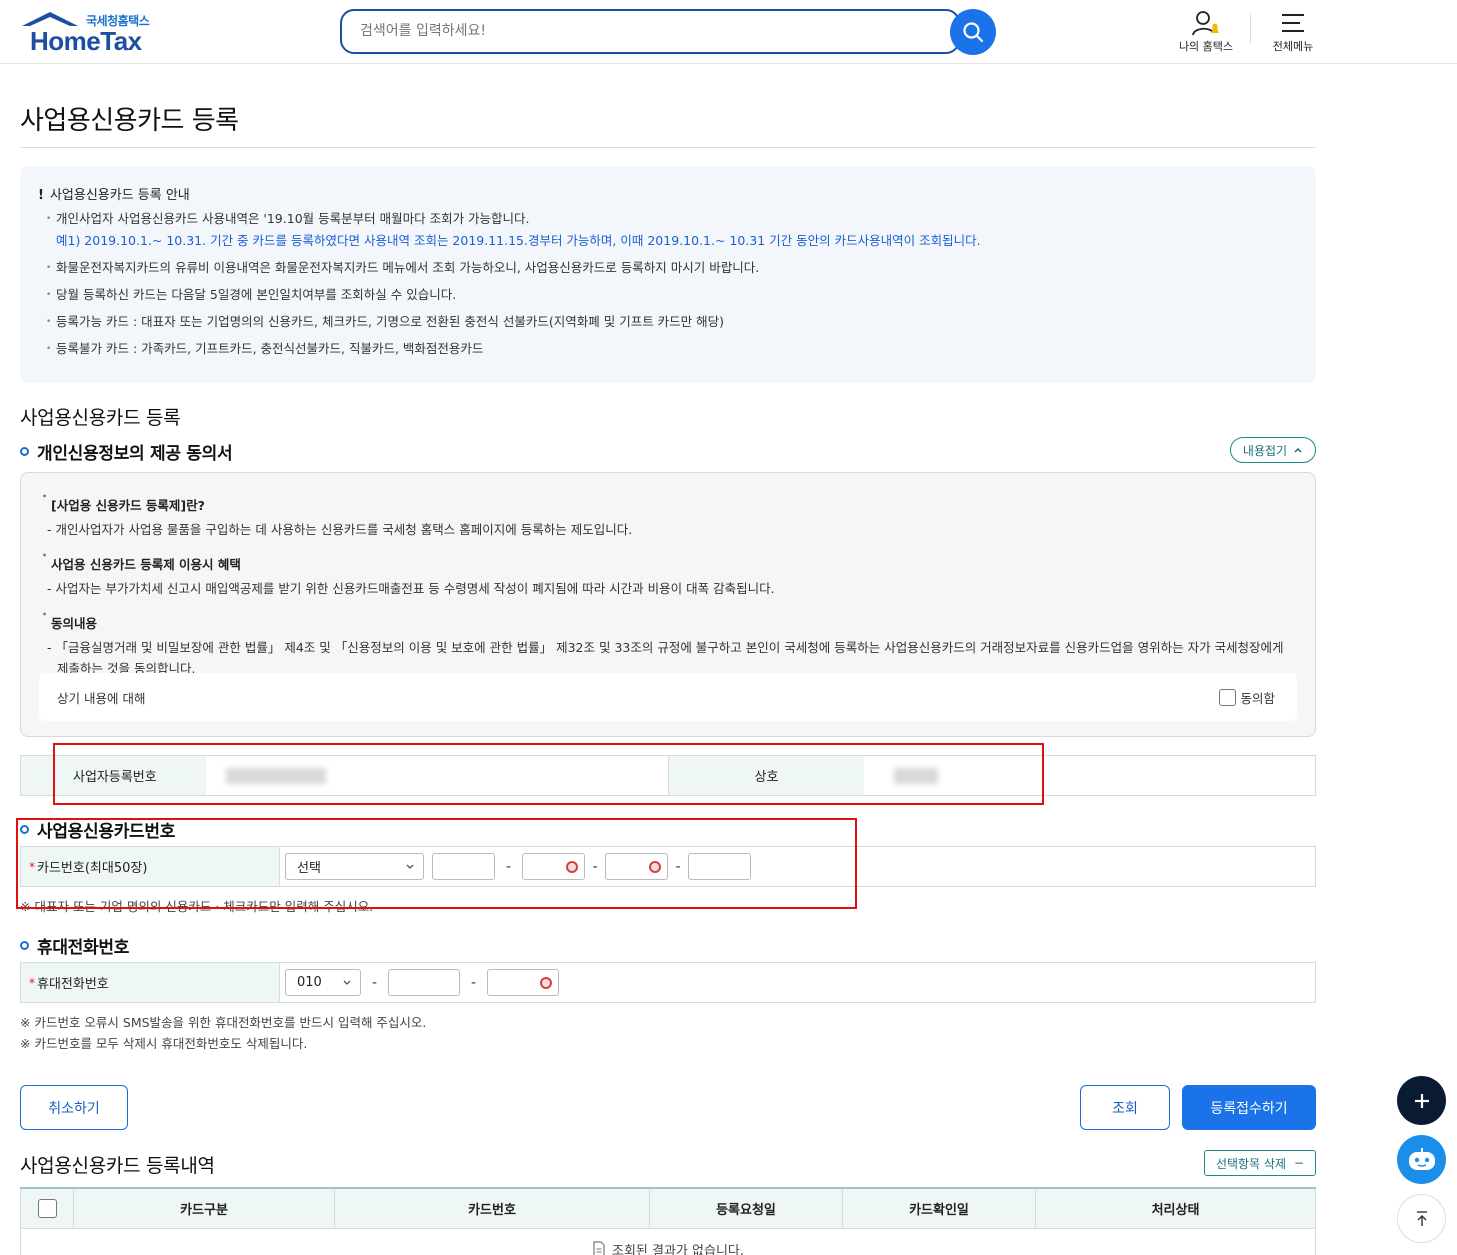 The width and height of the screenshot is (1457, 1255). What do you see at coordinates (309, 982) in the screenshot?
I see `phone-prefix-value: 010` at bounding box center [309, 982].